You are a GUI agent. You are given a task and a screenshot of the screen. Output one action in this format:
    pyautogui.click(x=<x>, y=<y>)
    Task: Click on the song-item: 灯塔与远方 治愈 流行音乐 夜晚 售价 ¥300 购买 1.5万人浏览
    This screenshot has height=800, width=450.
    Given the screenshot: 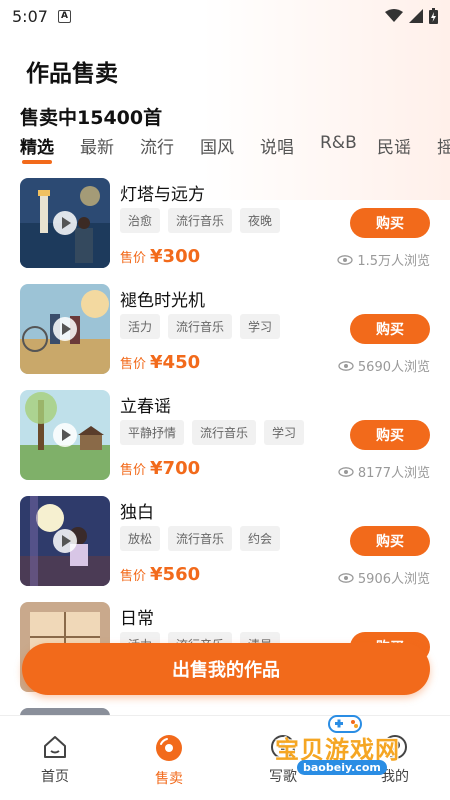 What is the action you would take?
    pyautogui.click(x=225, y=223)
    